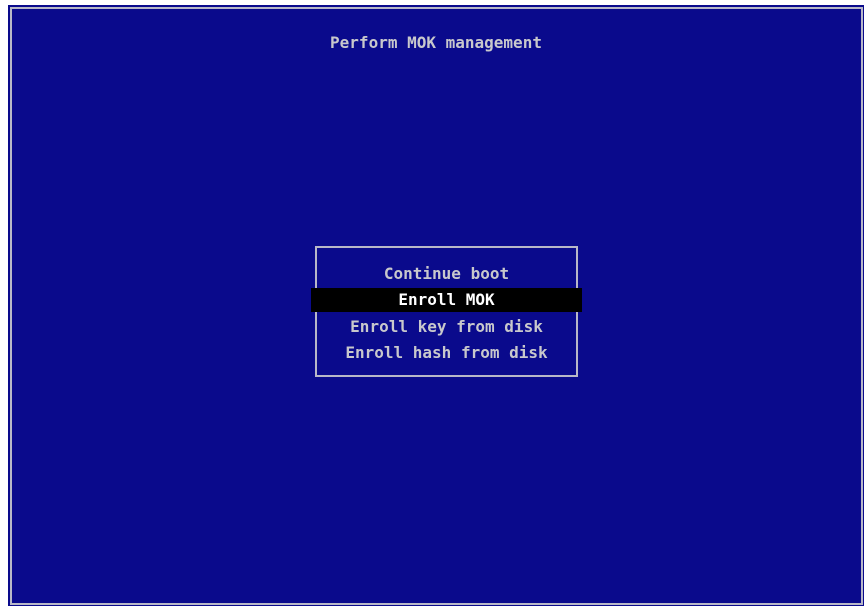 The width and height of the screenshot is (865, 607). What do you see at coordinates (436, 42) in the screenshot?
I see `page-title: Perform MOK management` at bounding box center [436, 42].